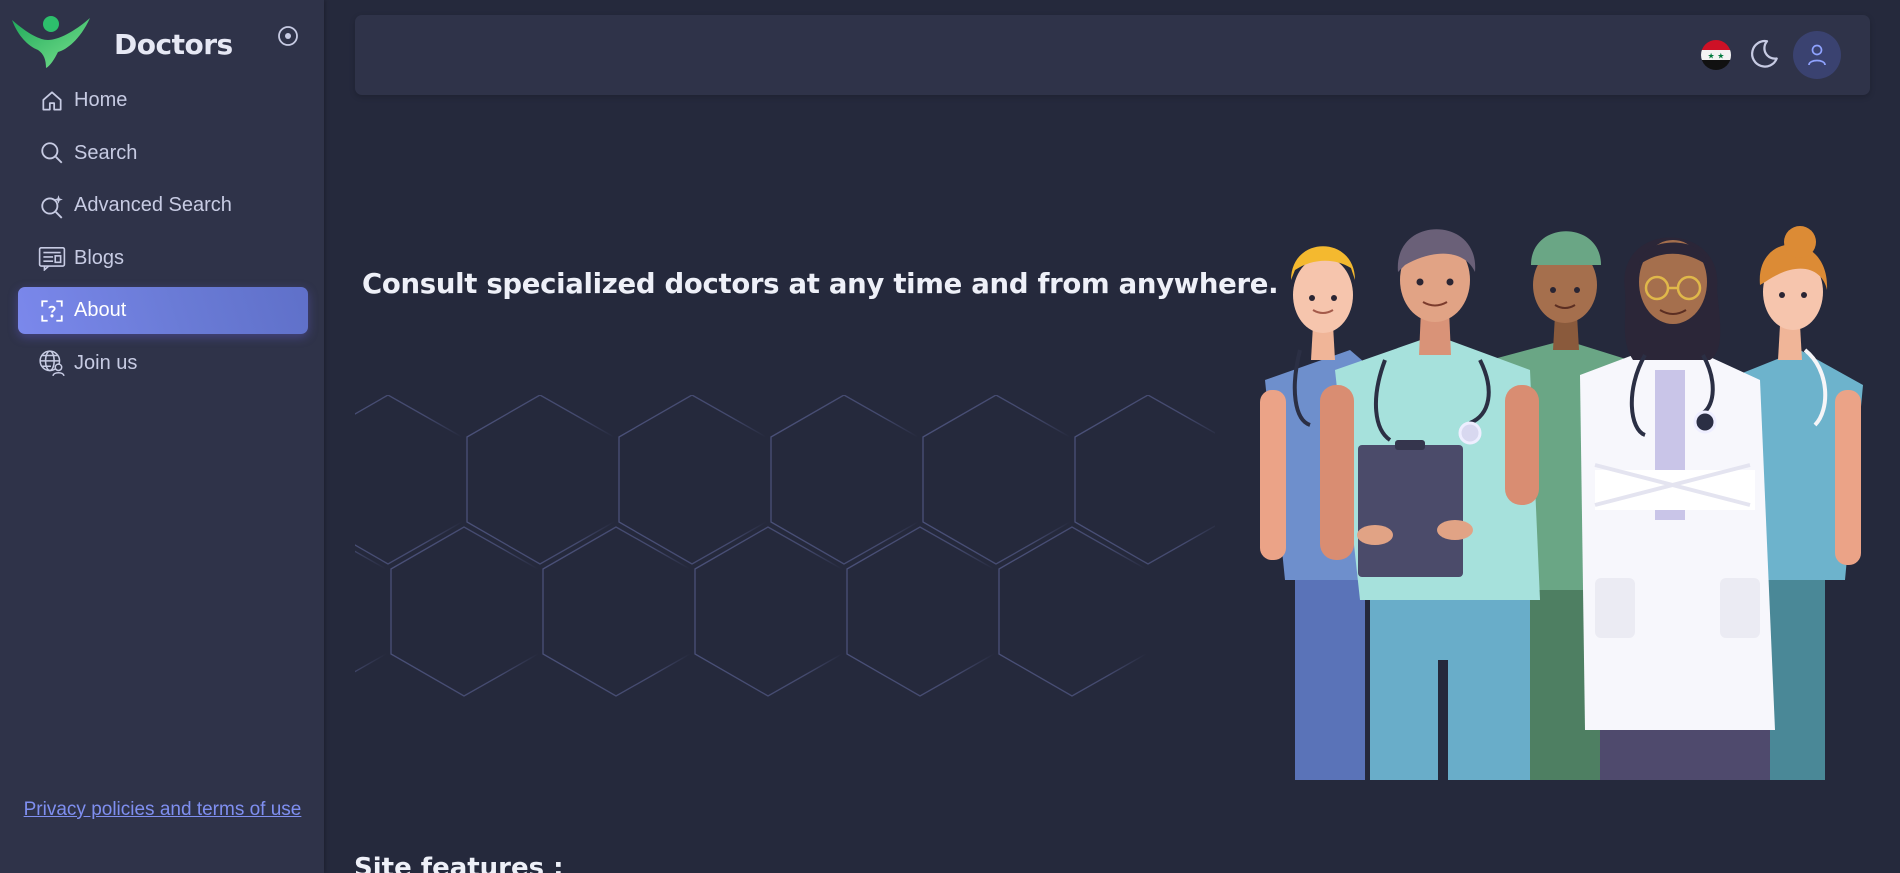  What do you see at coordinates (52, 258) in the screenshot?
I see `blog-icon` at bounding box center [52, 258].